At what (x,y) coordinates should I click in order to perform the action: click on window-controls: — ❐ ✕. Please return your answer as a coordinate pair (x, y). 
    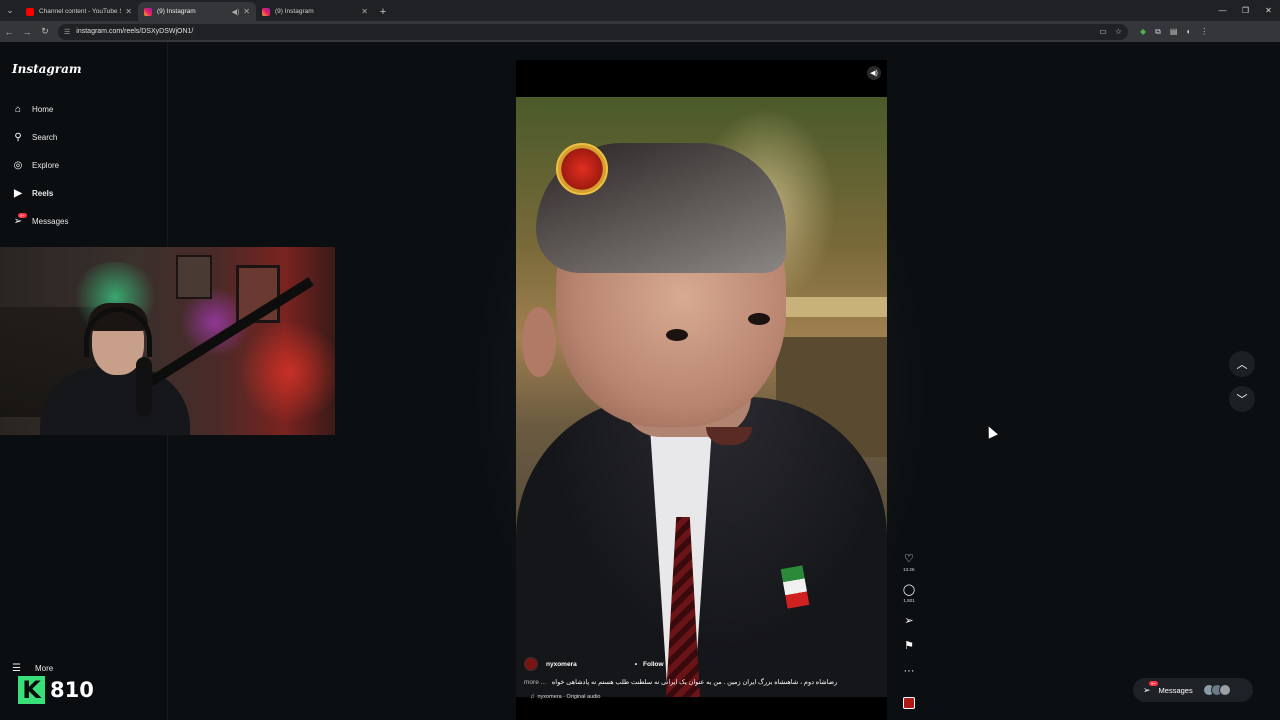
    Looking at the image, I should click on (1245, 10).